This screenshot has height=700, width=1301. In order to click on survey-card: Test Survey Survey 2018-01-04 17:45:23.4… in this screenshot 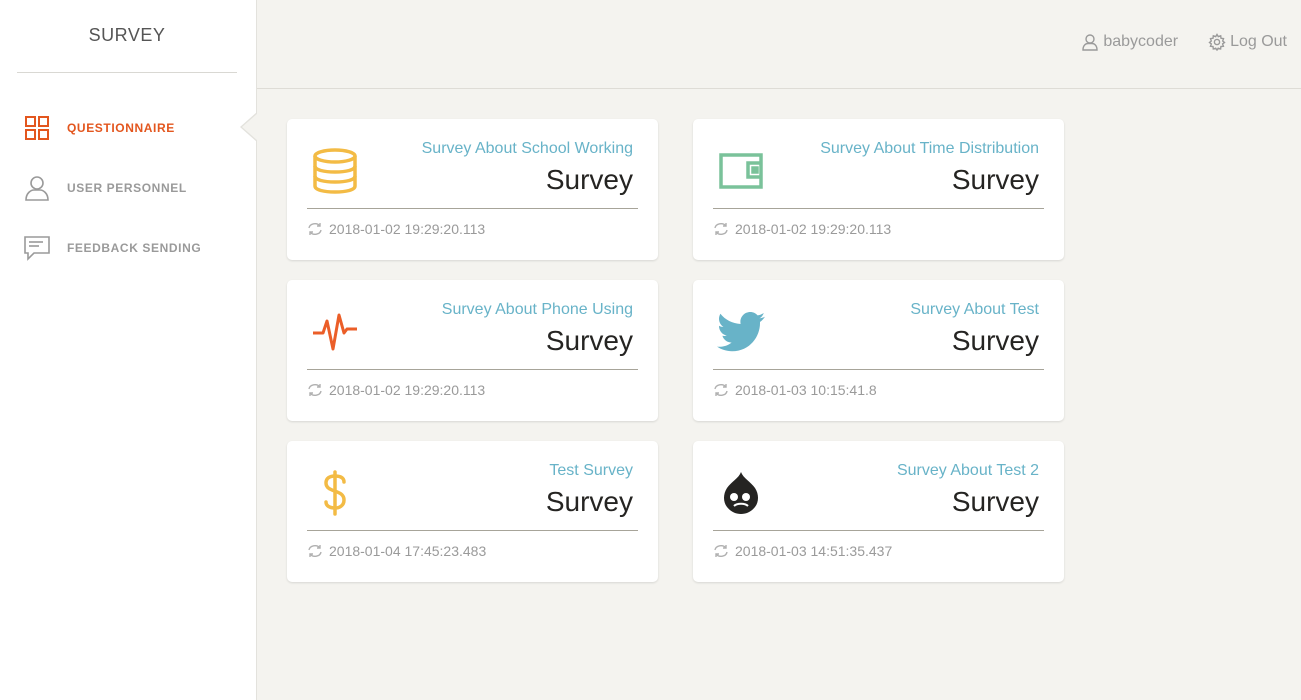, I will do `click(472, 511)`.